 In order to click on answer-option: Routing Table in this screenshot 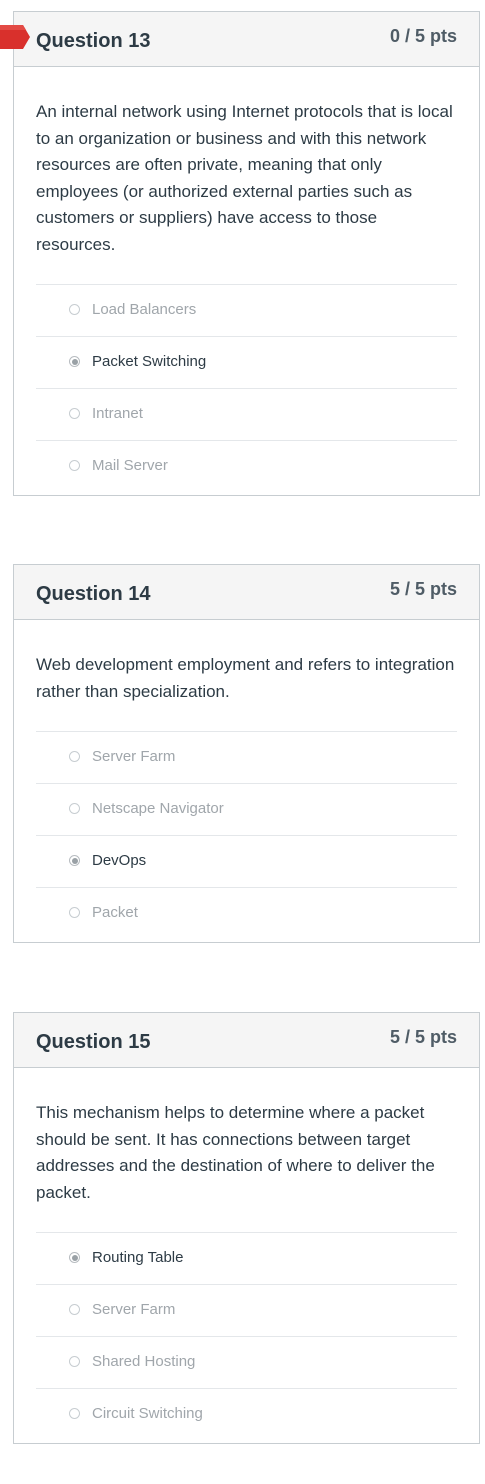, I will do `click(246, 1259)`.